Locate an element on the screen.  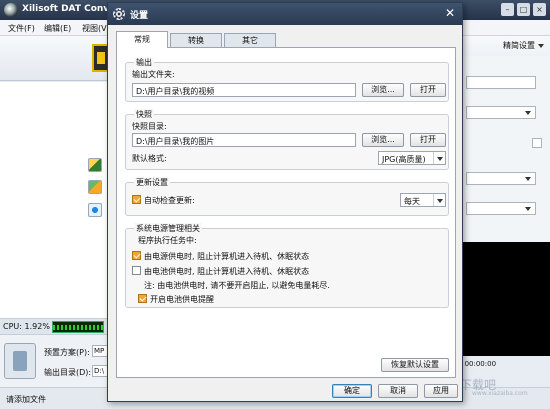
maximize-icon: □ is located at coordinates (523, 9).